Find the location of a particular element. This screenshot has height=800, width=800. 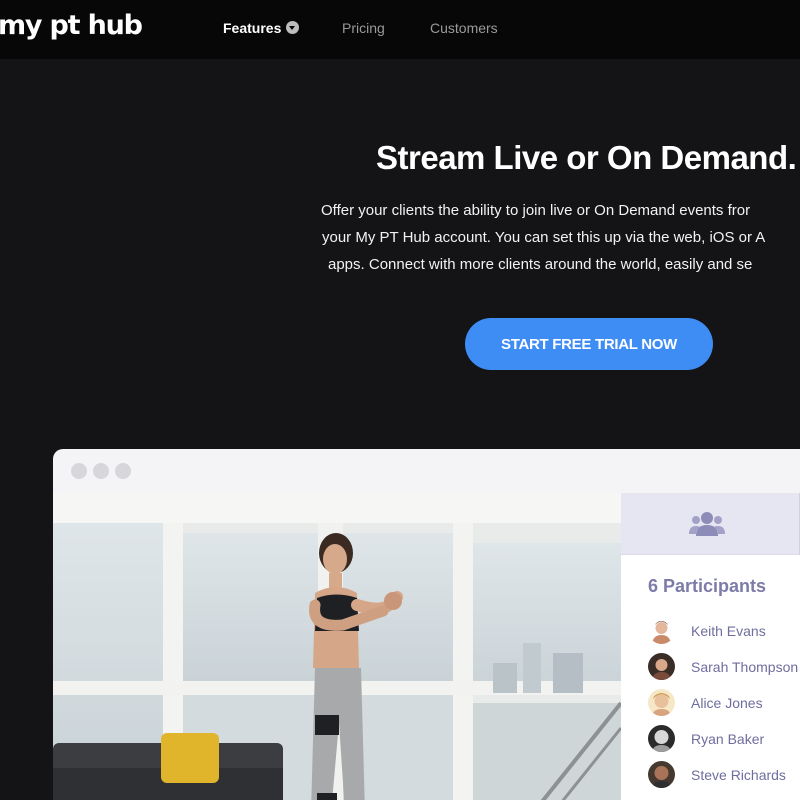

top-nav: my pt hub Features Pricing Customers is located at coordinates (400, 29).